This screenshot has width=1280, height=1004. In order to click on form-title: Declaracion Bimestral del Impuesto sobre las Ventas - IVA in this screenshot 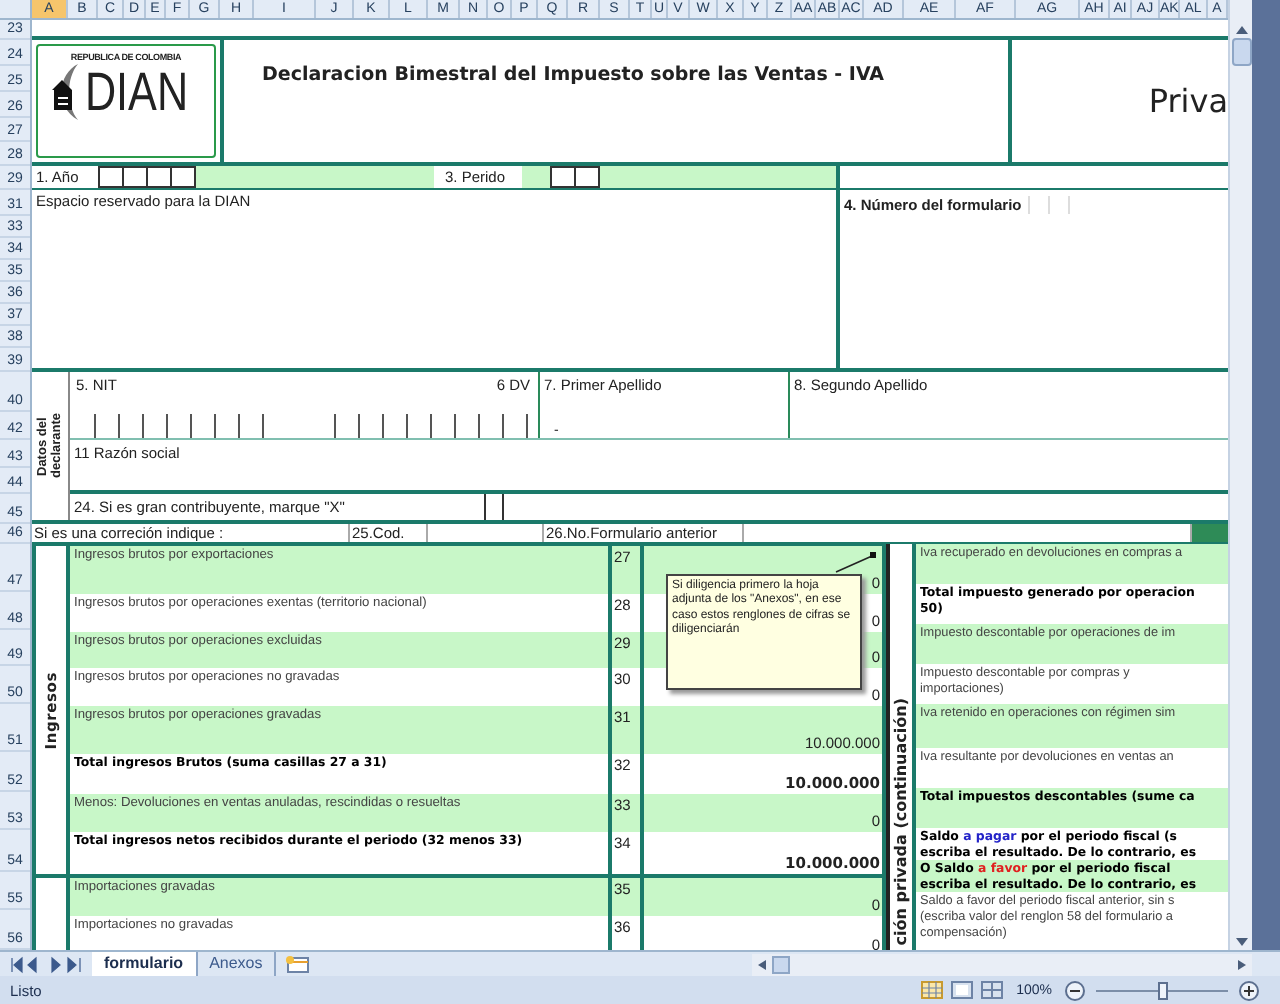, I will do `click(574, 75)`.